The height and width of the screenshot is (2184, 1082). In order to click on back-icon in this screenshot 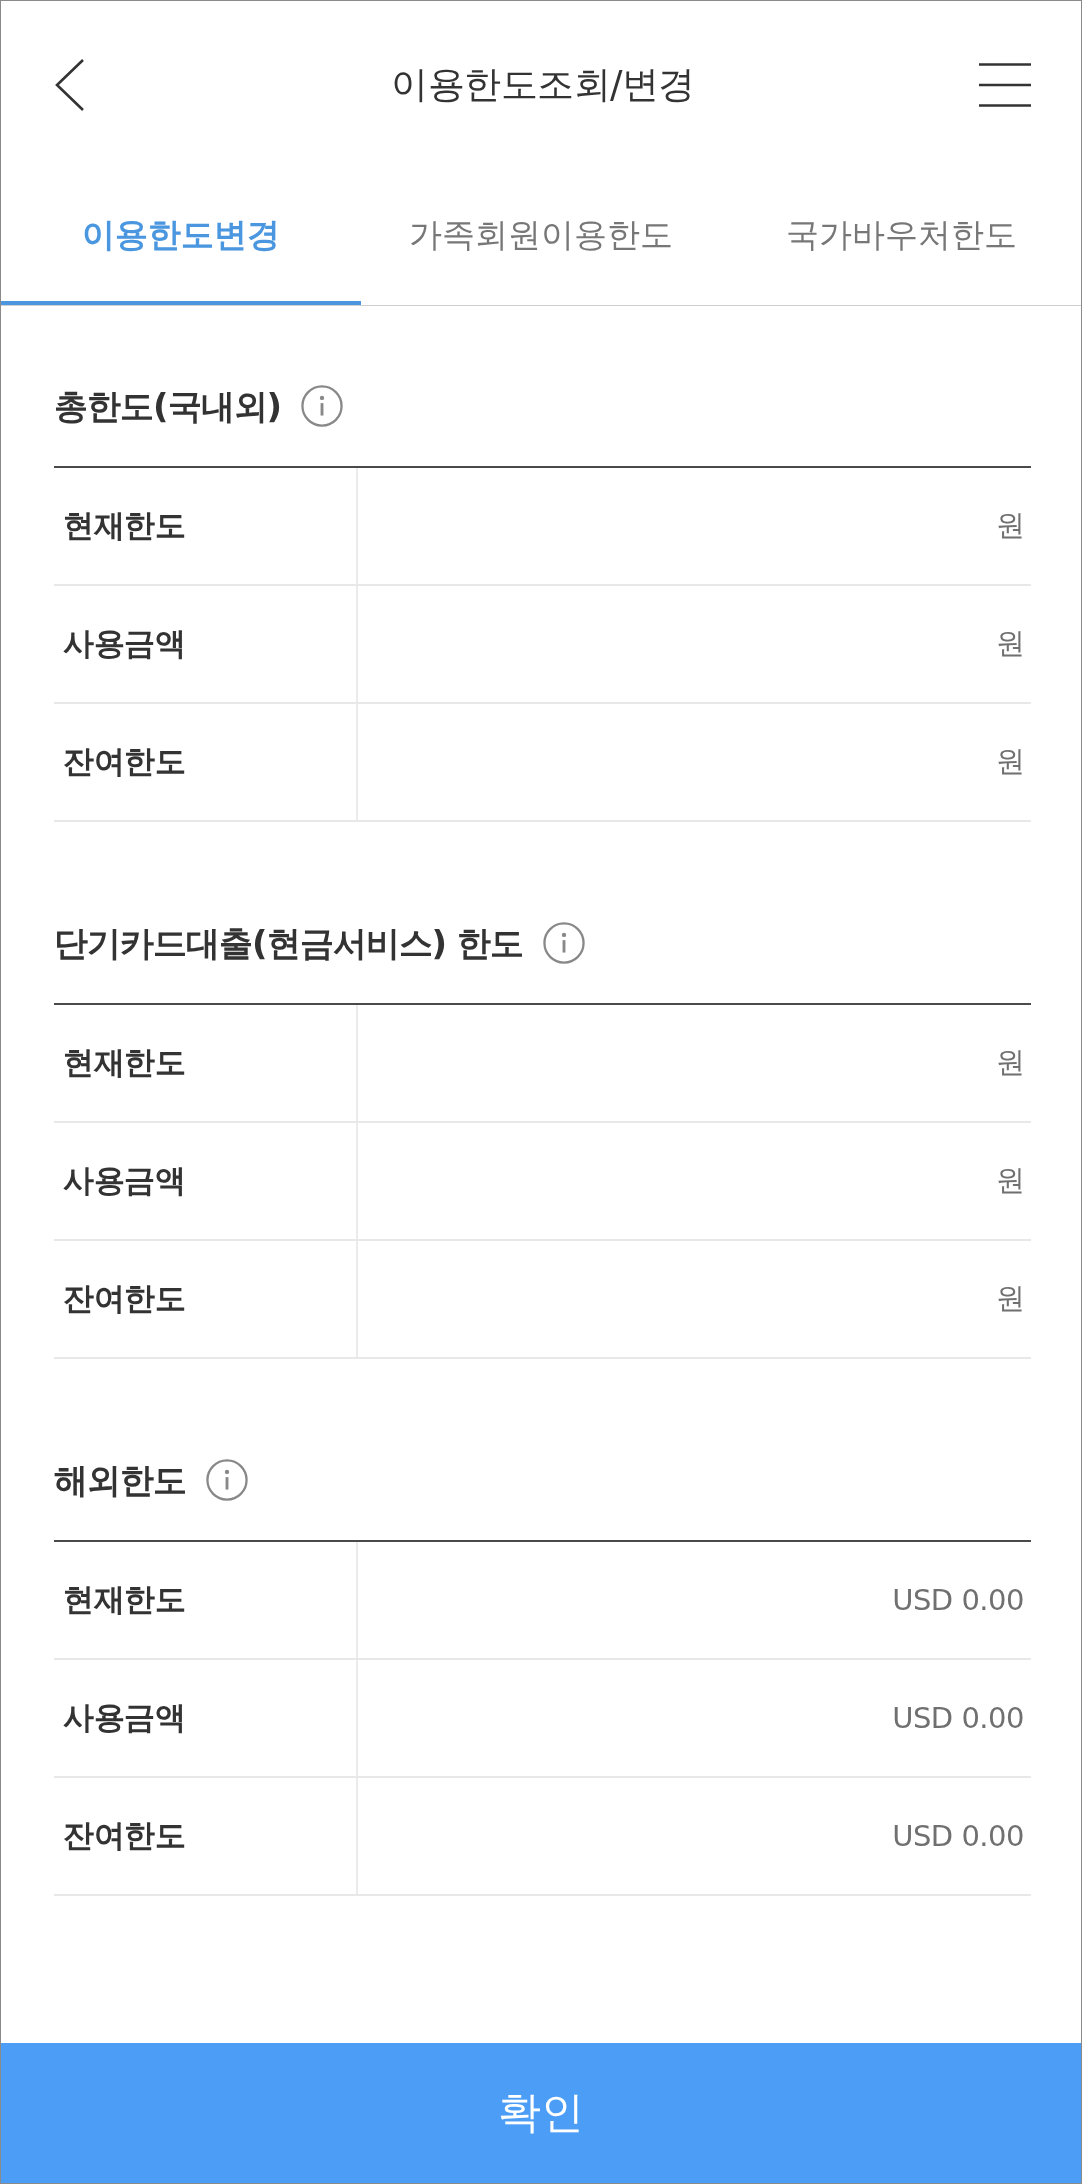, I will do `click(70, 85)`.